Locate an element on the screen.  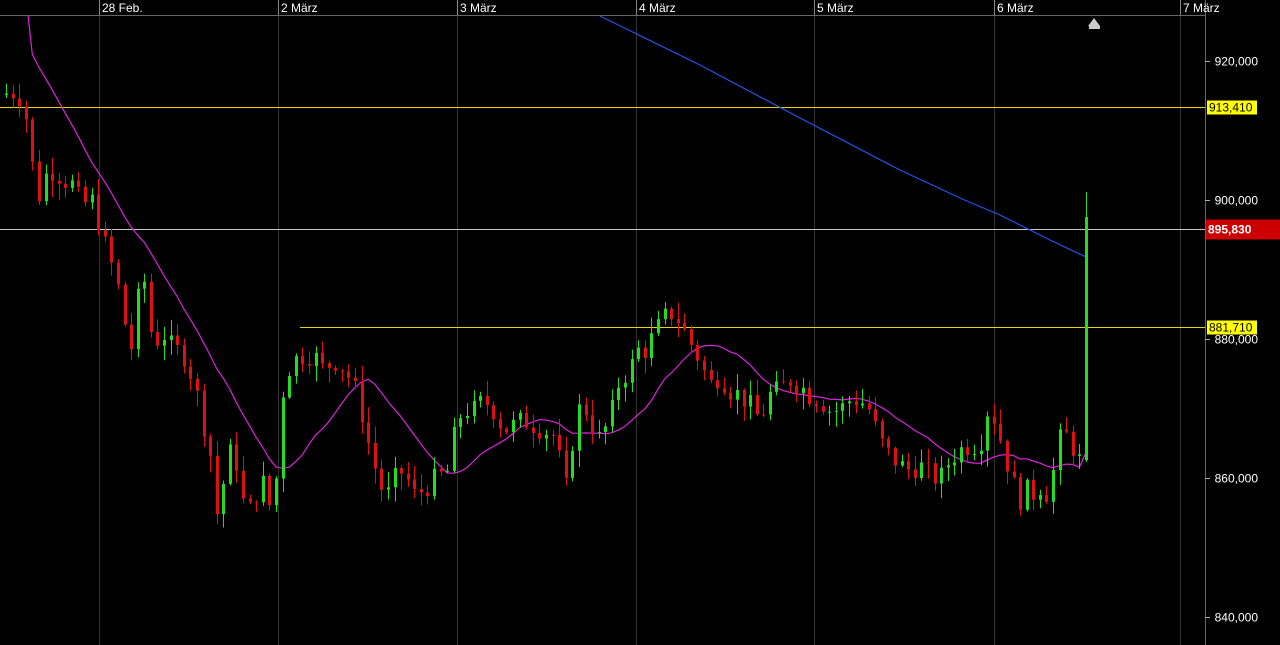
level-price-label: 881,710 is located at coordinates (1231, 328).